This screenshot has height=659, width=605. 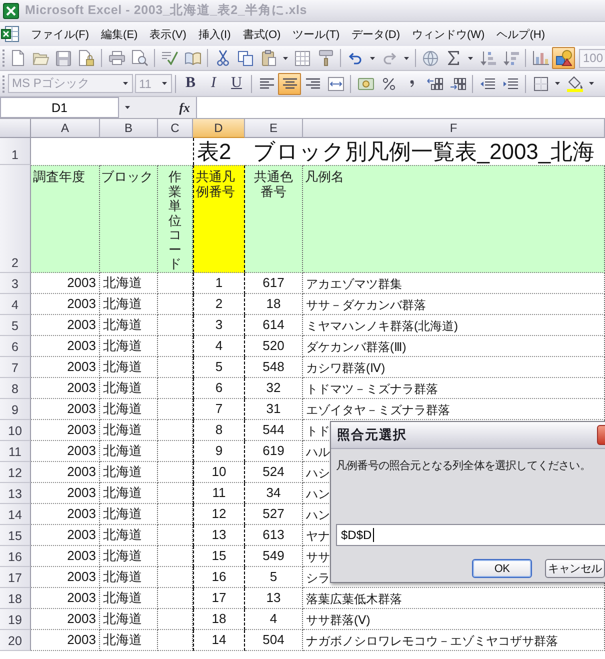 I want to click on row-header: 16, so click(x=15, y=556).